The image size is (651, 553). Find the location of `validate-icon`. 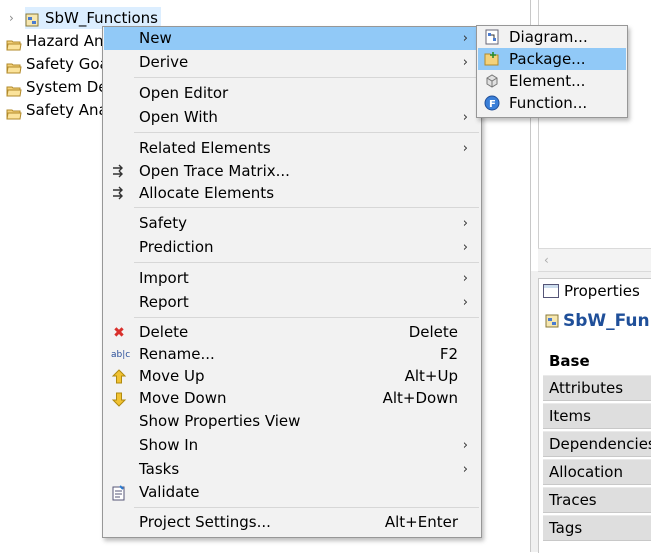

validate-icon is located at coordinates (119, 493).